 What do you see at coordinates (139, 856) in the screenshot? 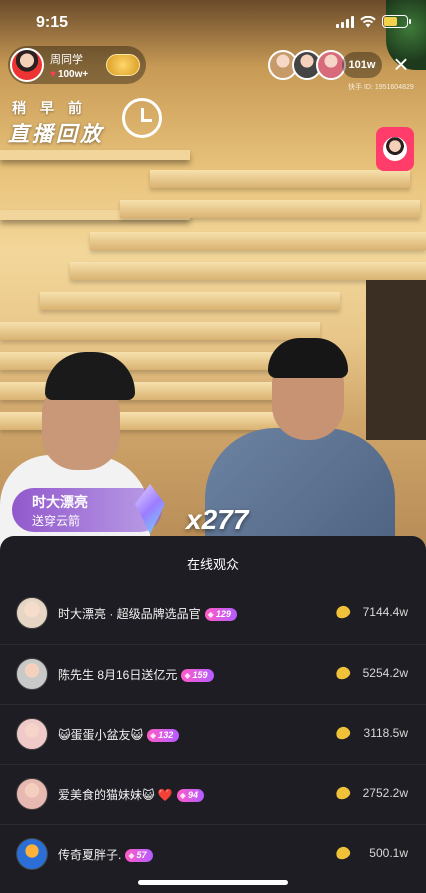
I see `level-badge: 57` at bounding box center [139, 856].